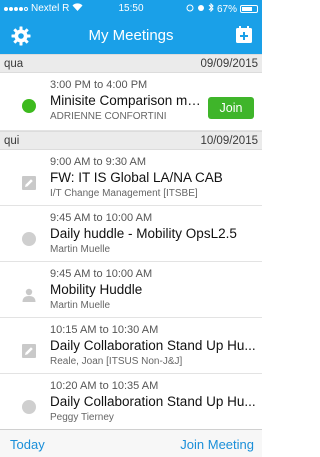 Image resolution: width=320 pixels, height=457 pixels. What do you see at coordinates (27, 444) in the screenshot?
I see `today-button: Today` at bounding box center [27, 444].